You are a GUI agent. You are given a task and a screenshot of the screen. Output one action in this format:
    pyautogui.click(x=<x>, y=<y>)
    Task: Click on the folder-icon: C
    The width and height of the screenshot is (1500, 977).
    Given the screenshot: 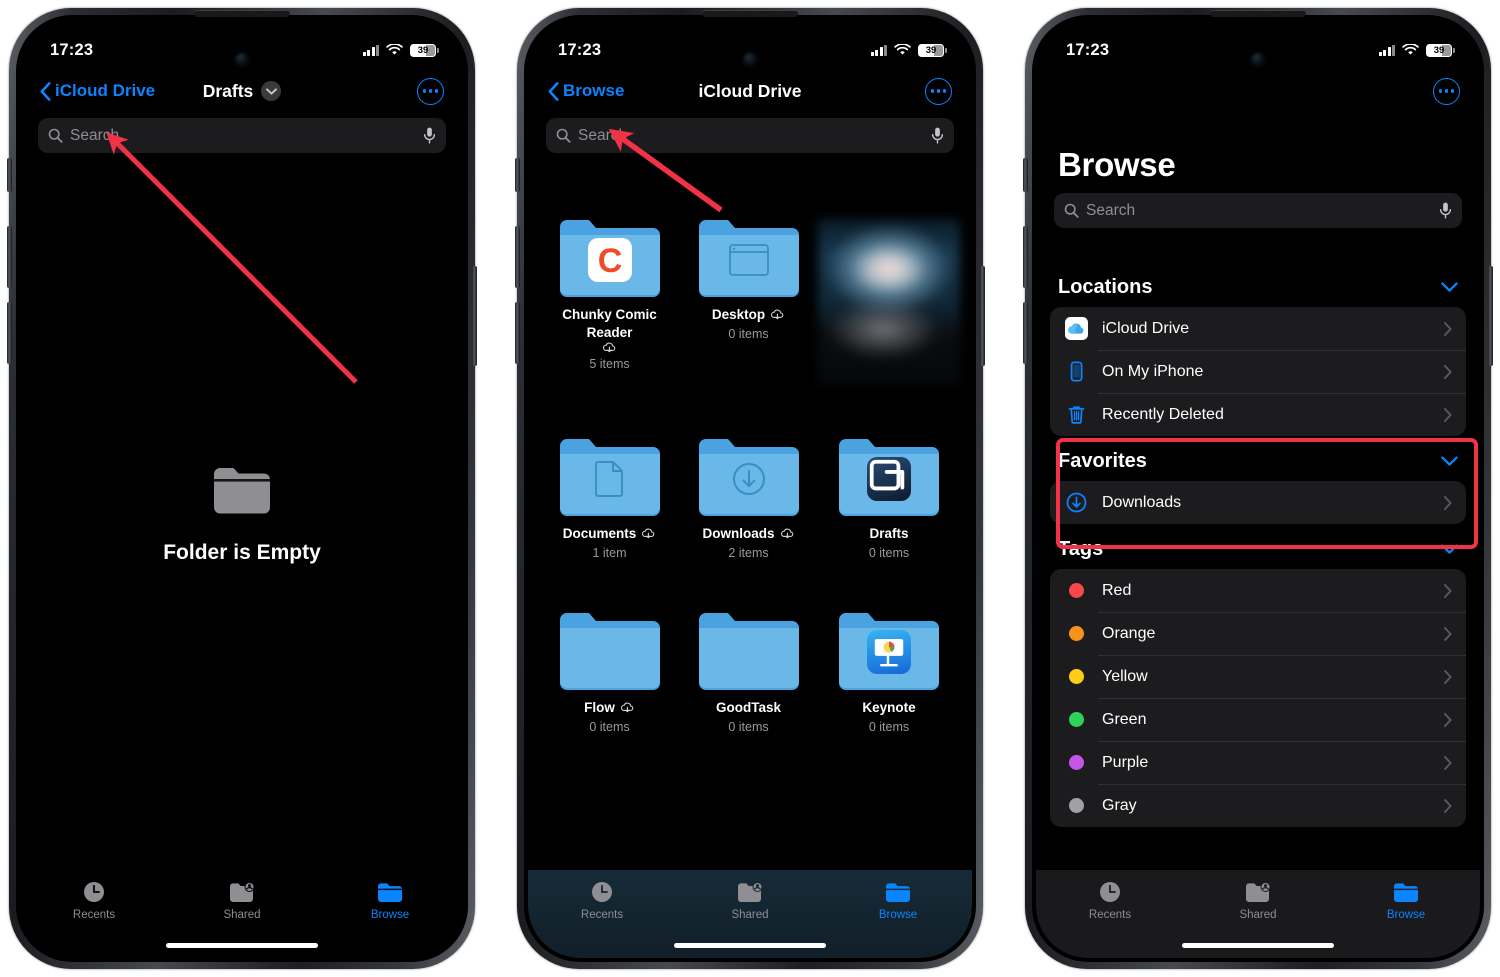 What is the action you would take?
    pyautogui.click(x=609, y=258)
    